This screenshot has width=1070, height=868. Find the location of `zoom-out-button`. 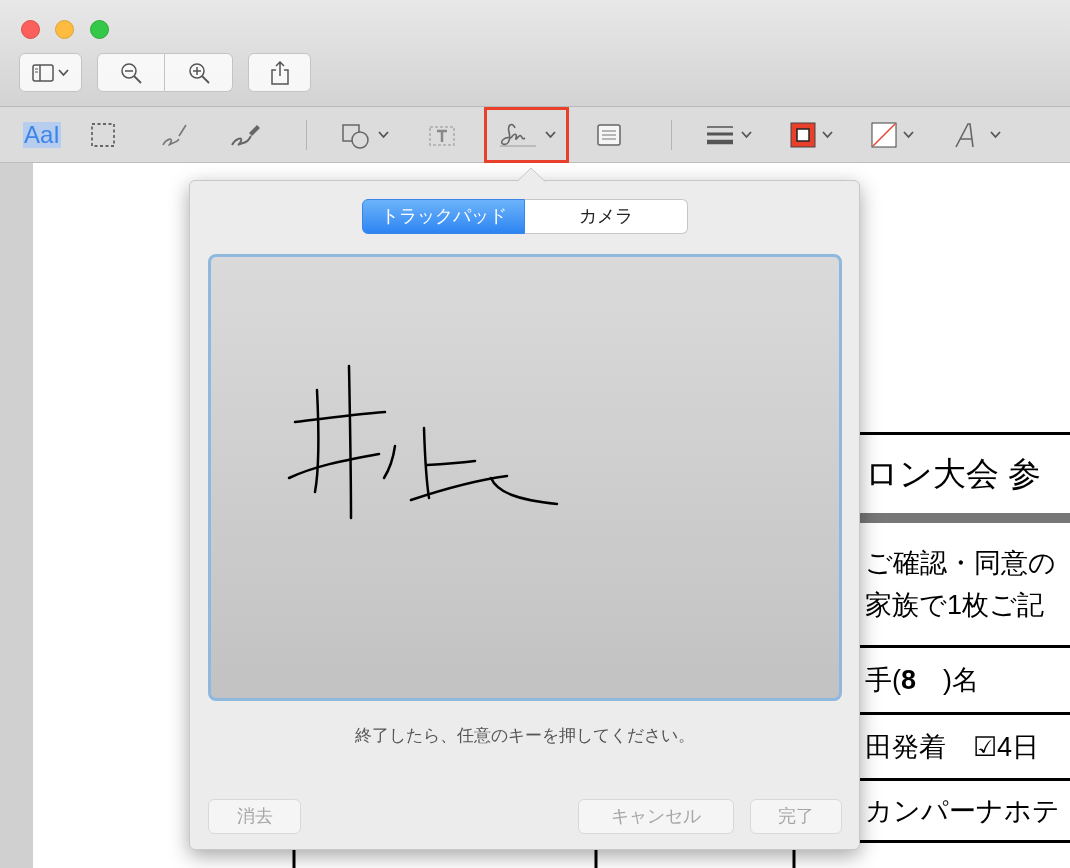

zoom-out-button is located at coordinates (131, 72).